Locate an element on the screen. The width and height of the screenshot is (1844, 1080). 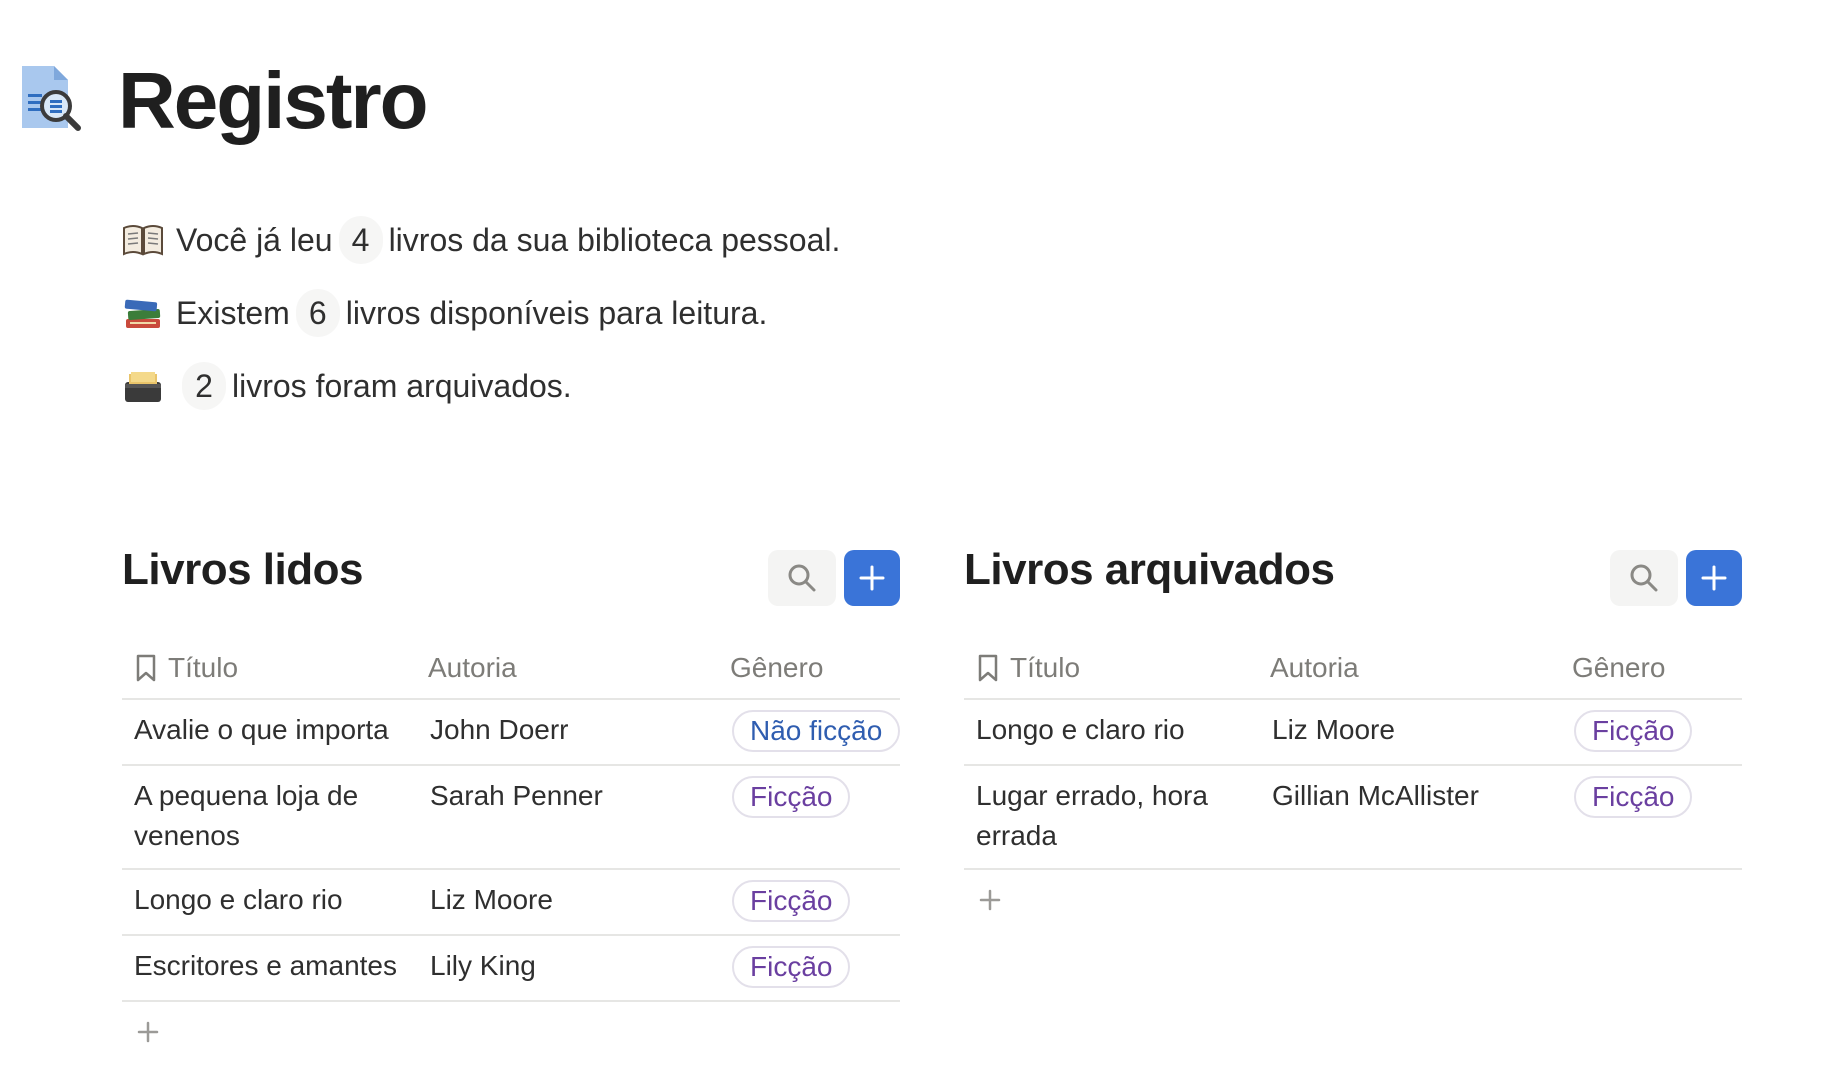
page-title: Registro is located at coordinates (273, 100).